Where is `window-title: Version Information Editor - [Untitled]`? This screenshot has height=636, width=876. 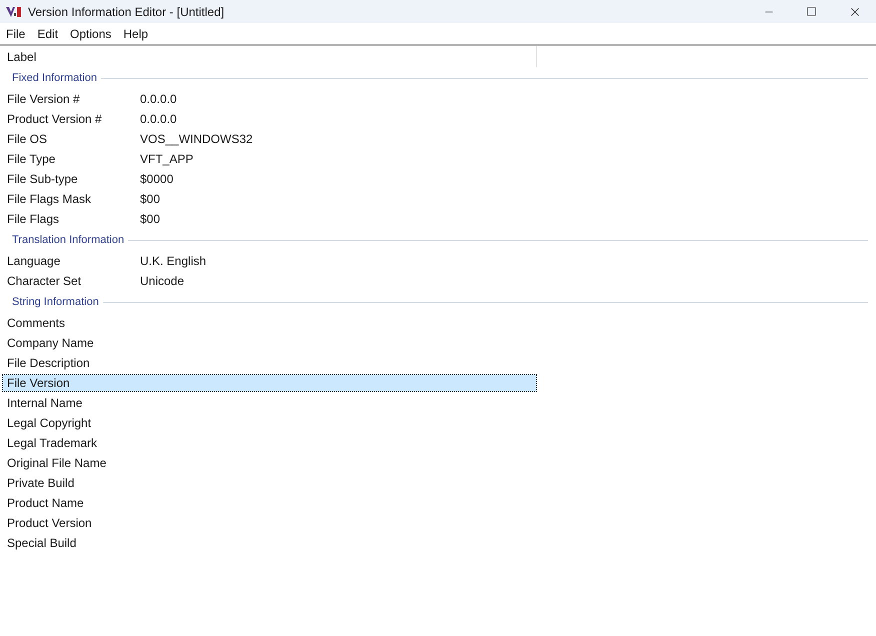
window-title: Version Information Editor - [Untitled] is located at coordinates (126, 12).